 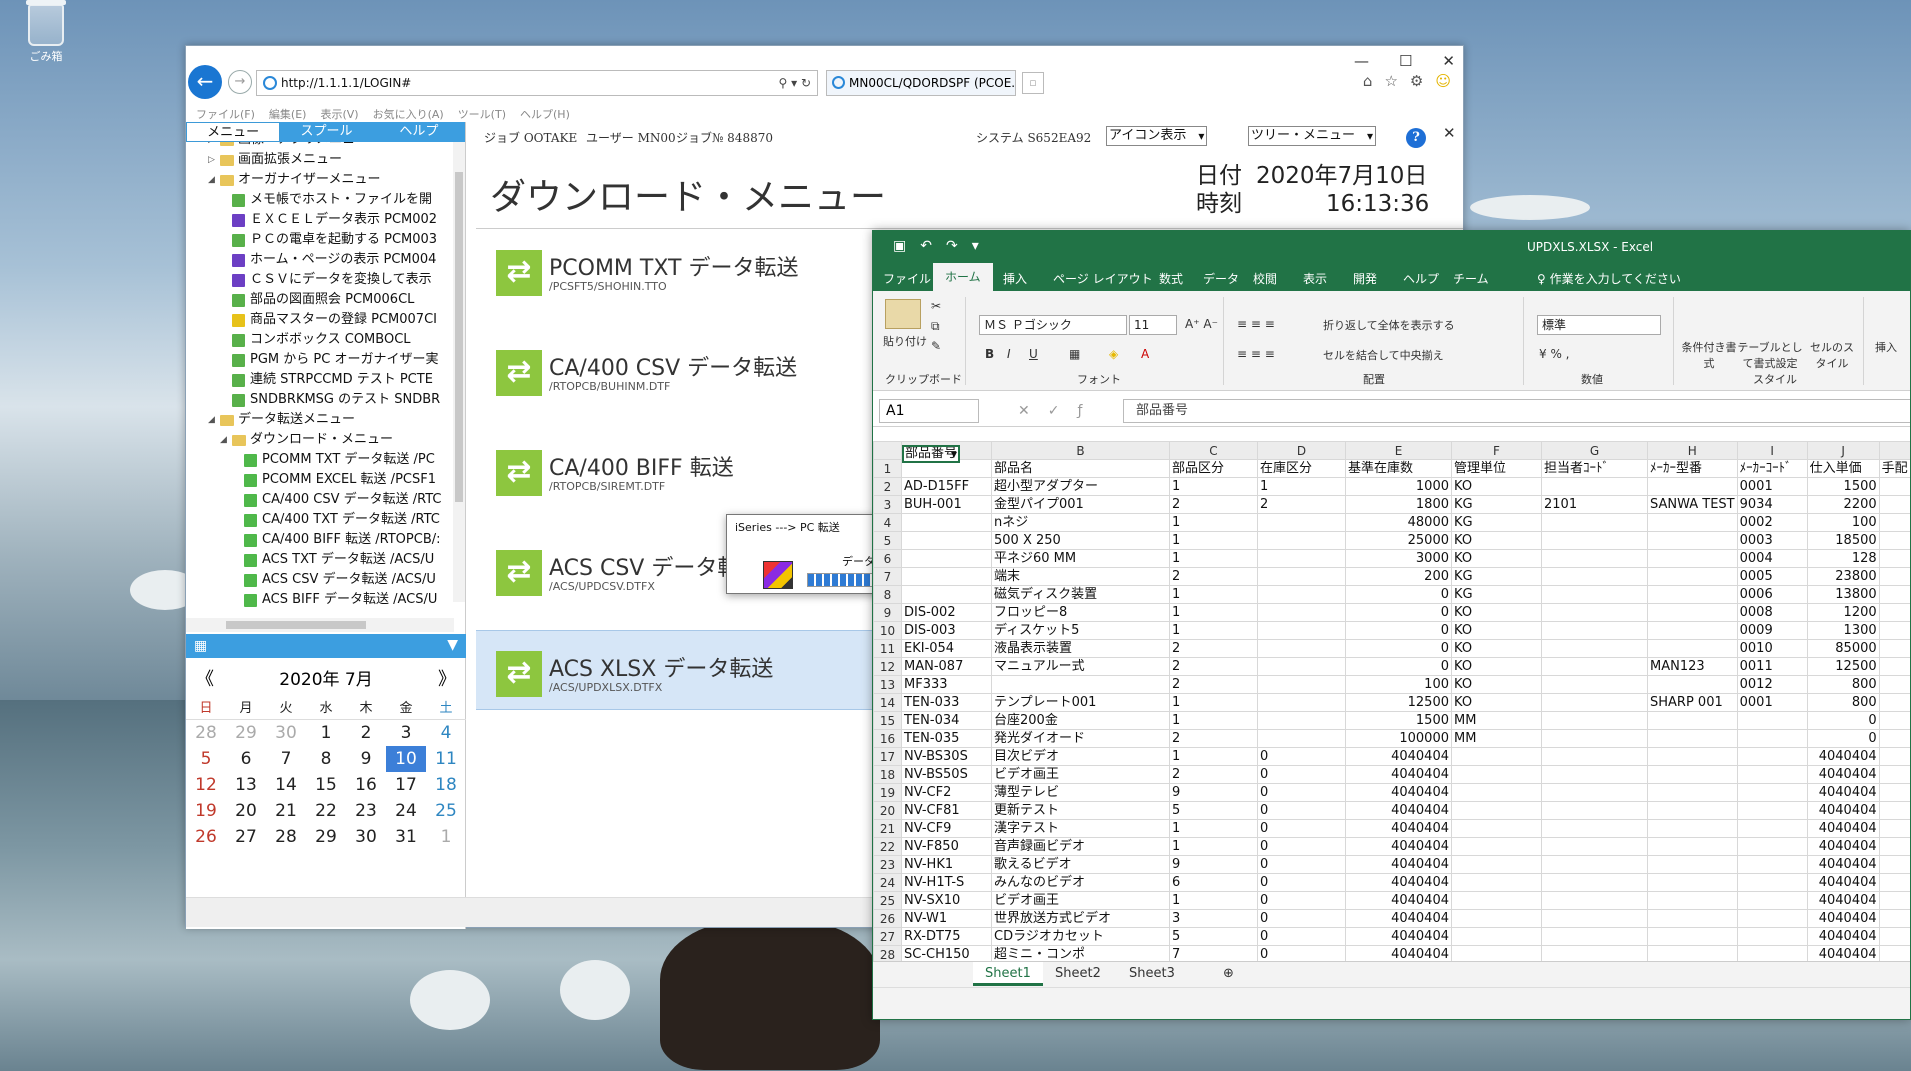 I want to click on calendar-day: 6, so click(x=246, y=759).